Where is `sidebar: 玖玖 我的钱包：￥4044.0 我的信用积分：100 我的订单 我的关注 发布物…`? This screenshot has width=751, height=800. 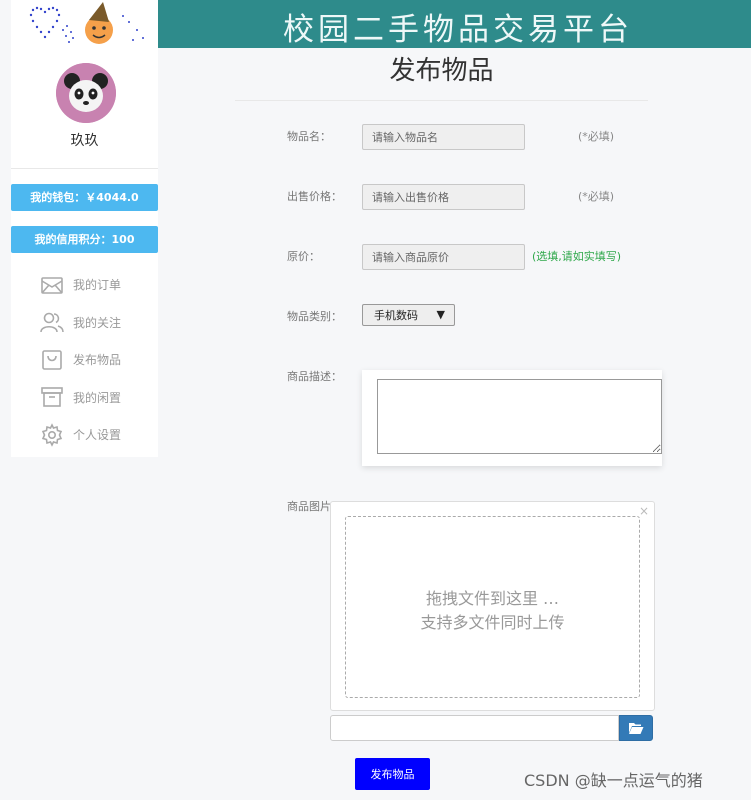 sidebar: 玖玖 我的钱包：￥4044.0 我的信用积分：100 我的订单 我的关注 发布物… is located at coordinates (84, 252).